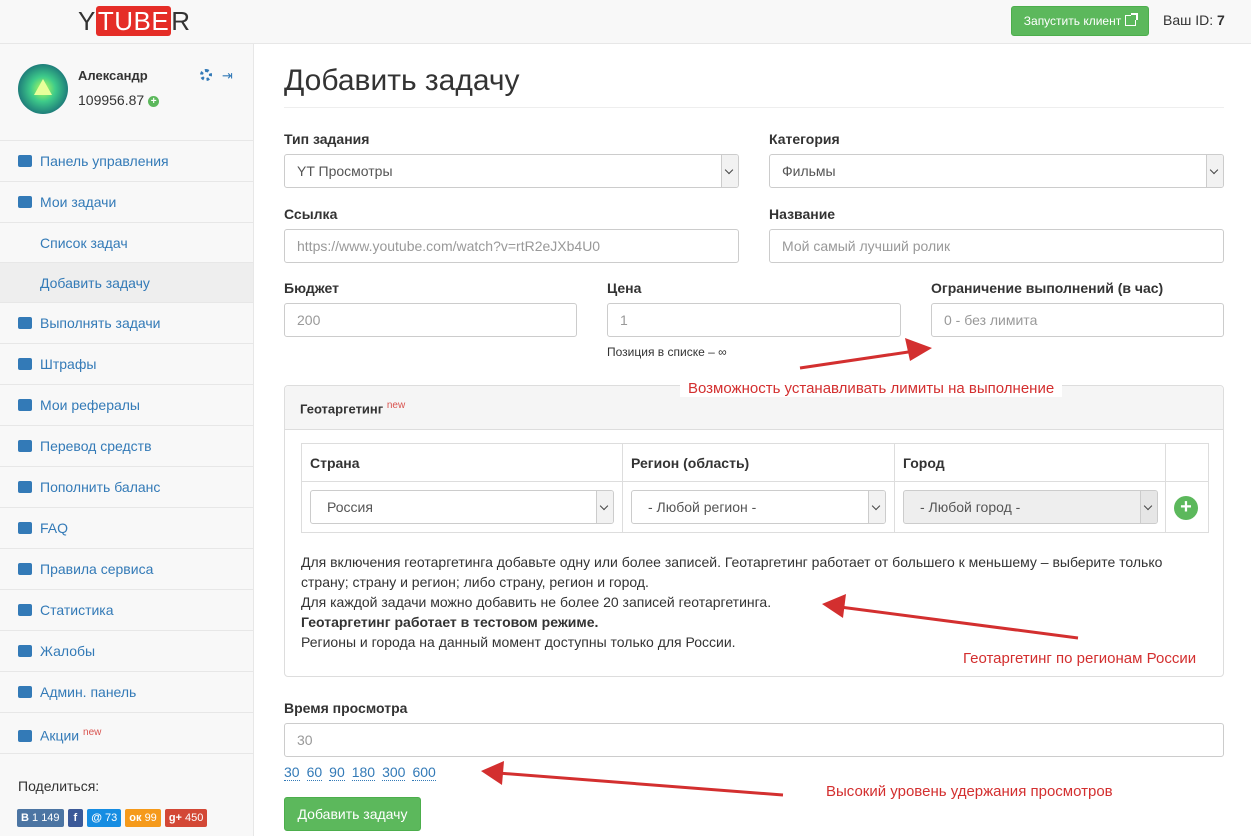  I want to click on sidebar-item-complaints: Жалобы, so click(126, 650).